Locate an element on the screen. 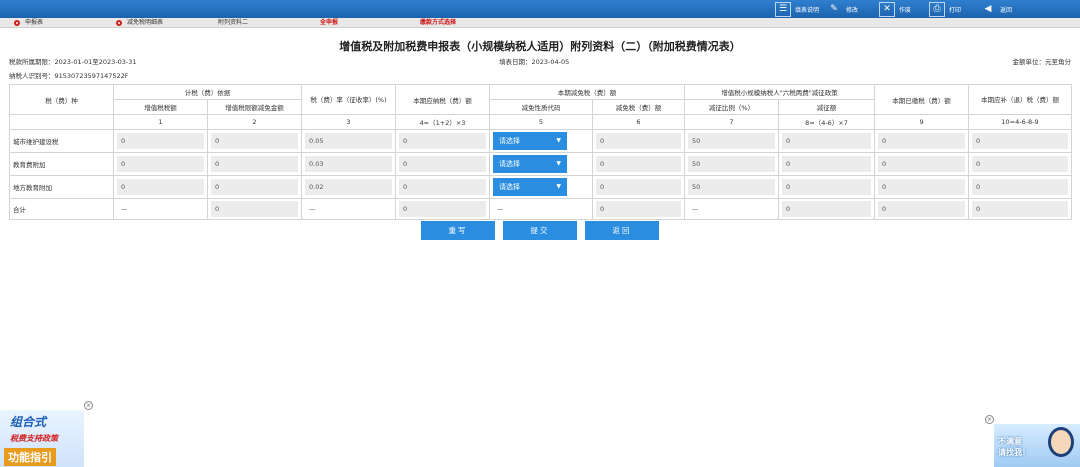 The width and height of the screenshot is (1080, 467). header-policy-ratio: 减征比例（%） is located at coordinates (731, 107).